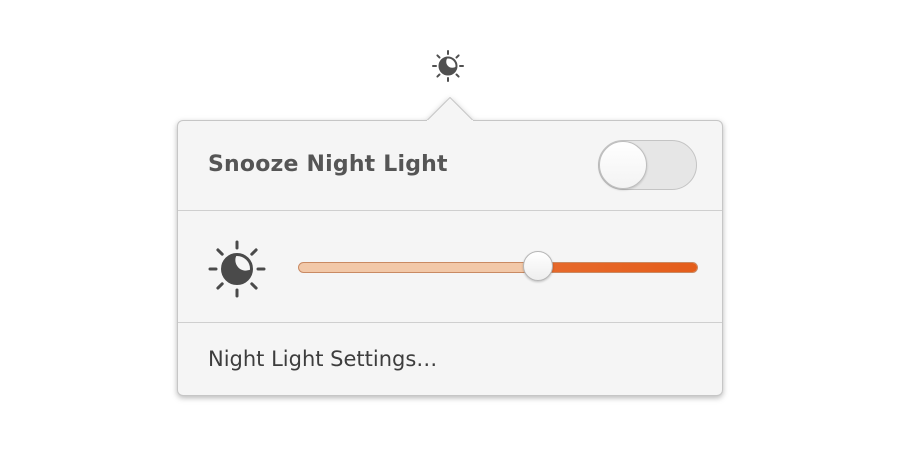  What do you see at coordinates (647, 165) in the screenshot?
I see `snooze-toggle-switch` at bounding box center [647, 165].